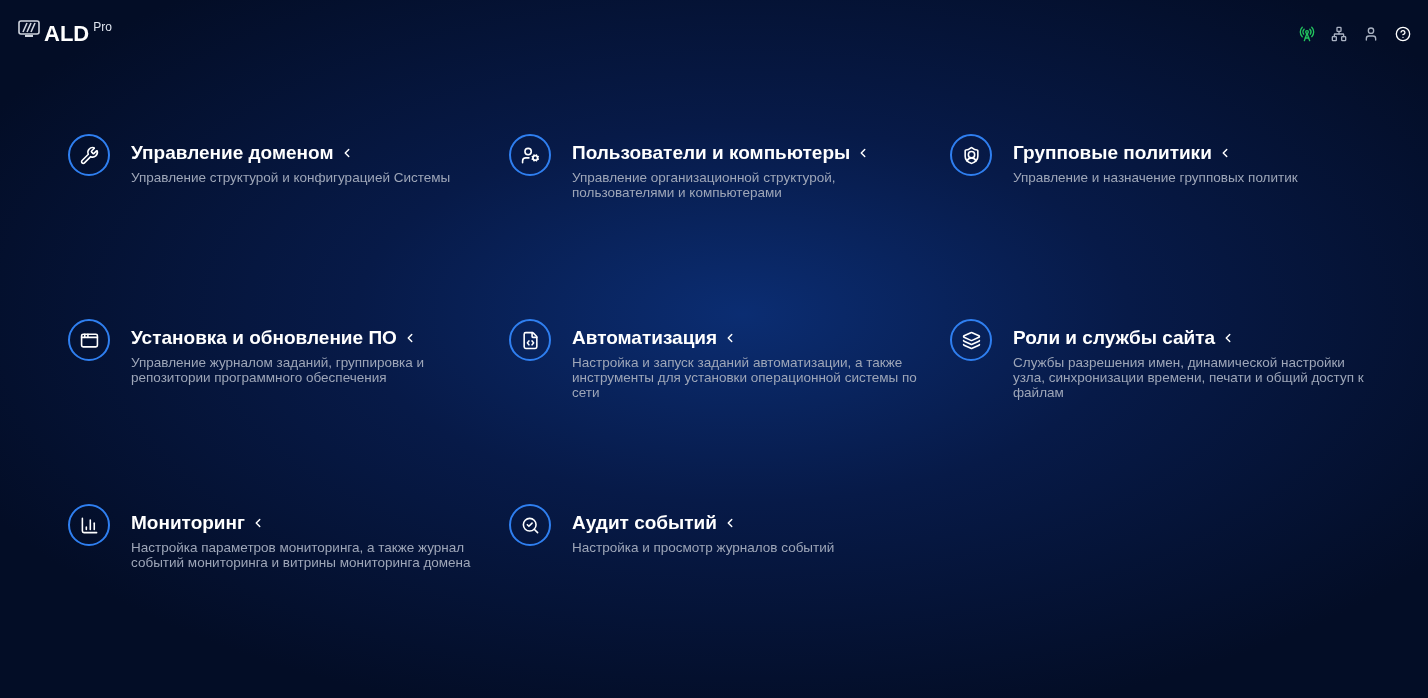 Image resolution: width=1428 pixels, height=698 pixels. What do you see at coordinates (1112, 153) in the screenshot?
I see `section-title: Групповые политики` at bounding box center [1112, 153].